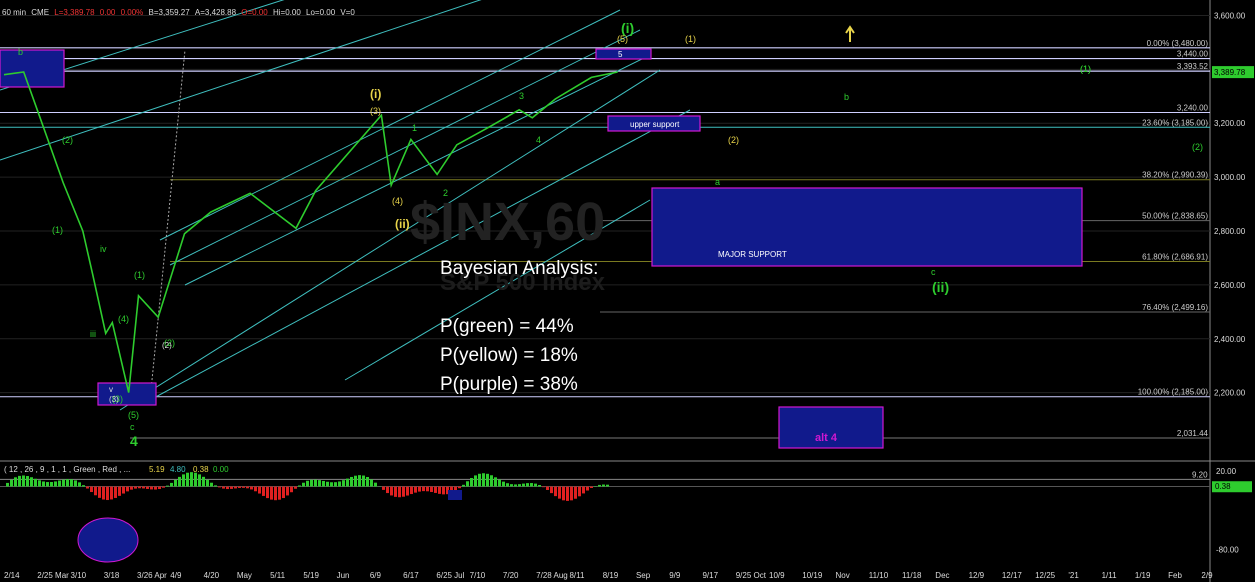 The width and height of the screenshot is (1255, 582). What do you see at coordinates (942, 575) in the screenshot?
I see `date-tick: Dec` at bounding box center [942, 575].